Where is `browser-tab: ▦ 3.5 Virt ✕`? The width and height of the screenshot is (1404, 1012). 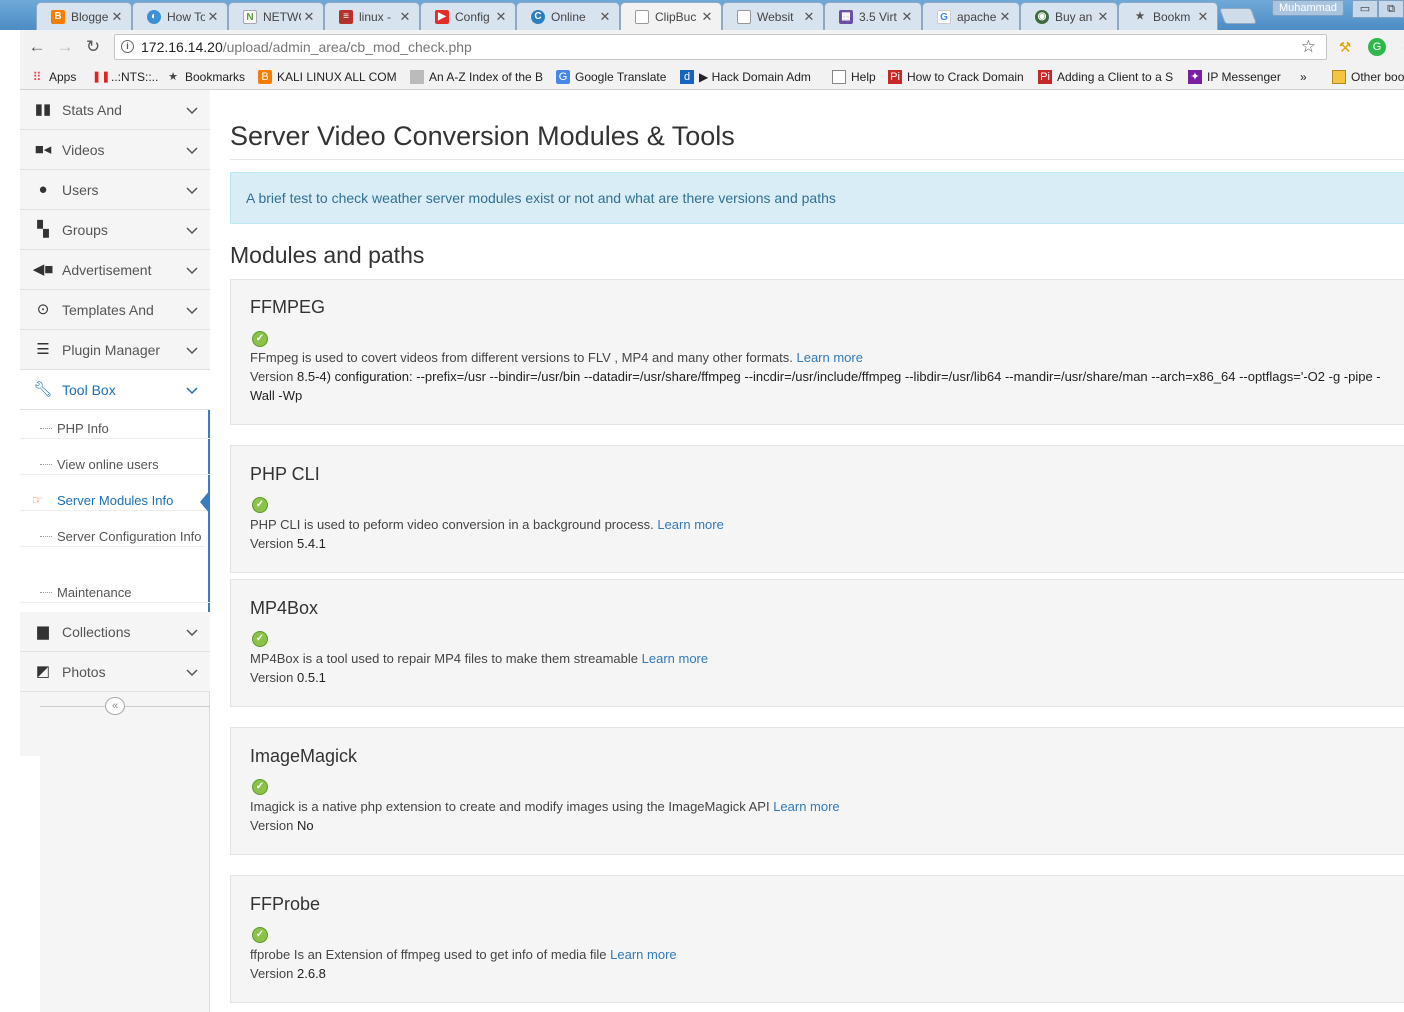
browser-tab: ▦ 3.5 Virt ✕ is located at coordinates (873, 16).